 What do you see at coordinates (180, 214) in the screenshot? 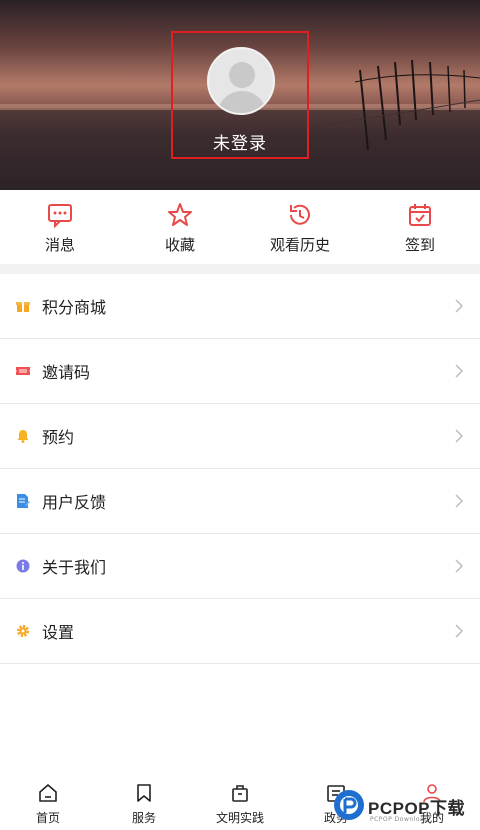
I see `star-icon` at bounding box center [180, 214].